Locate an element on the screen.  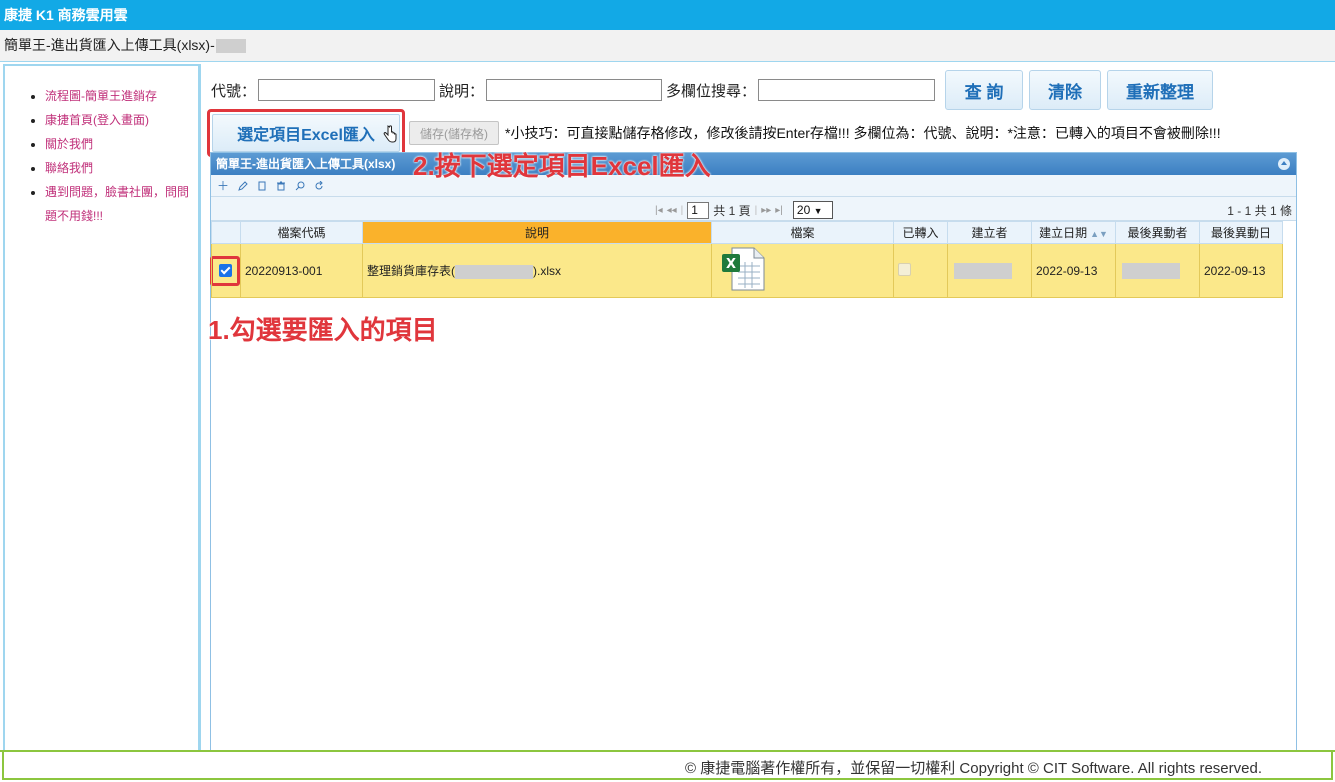
desc-input is located at coordinates (574, 90).